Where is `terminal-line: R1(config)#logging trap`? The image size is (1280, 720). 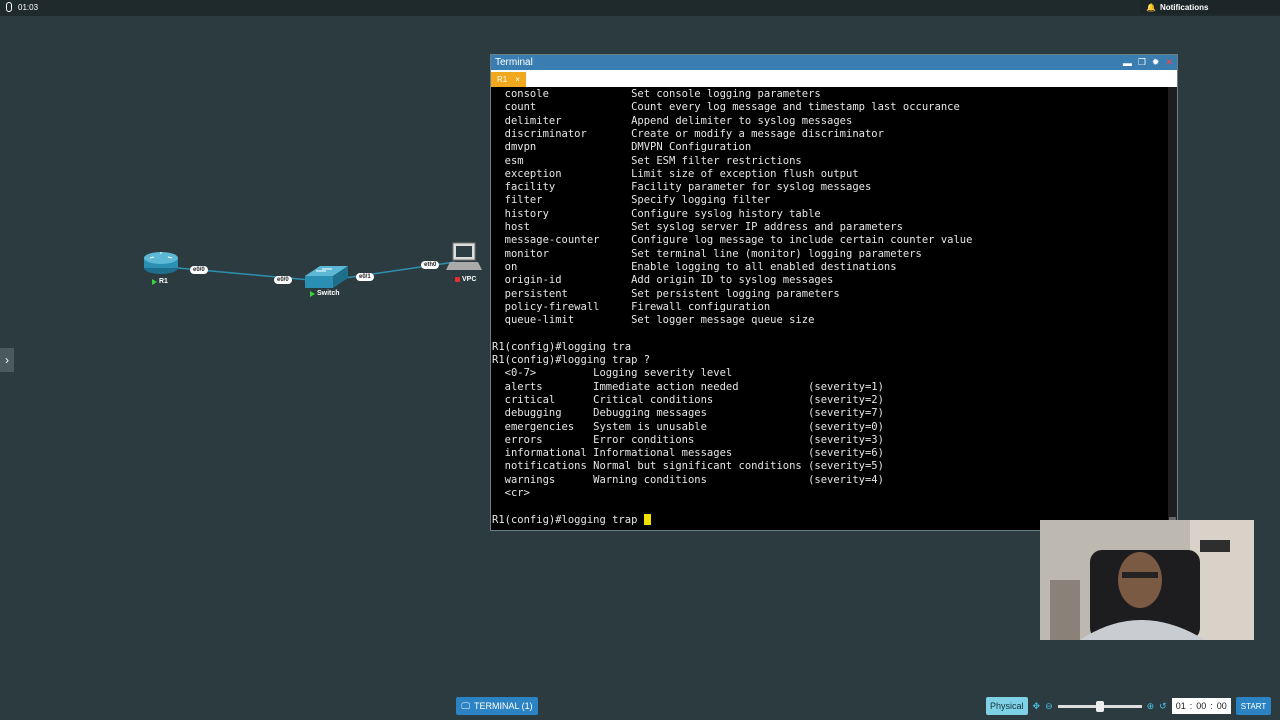
terminal-line: R1(config)#logging trap is located at coordinates (571, 520).